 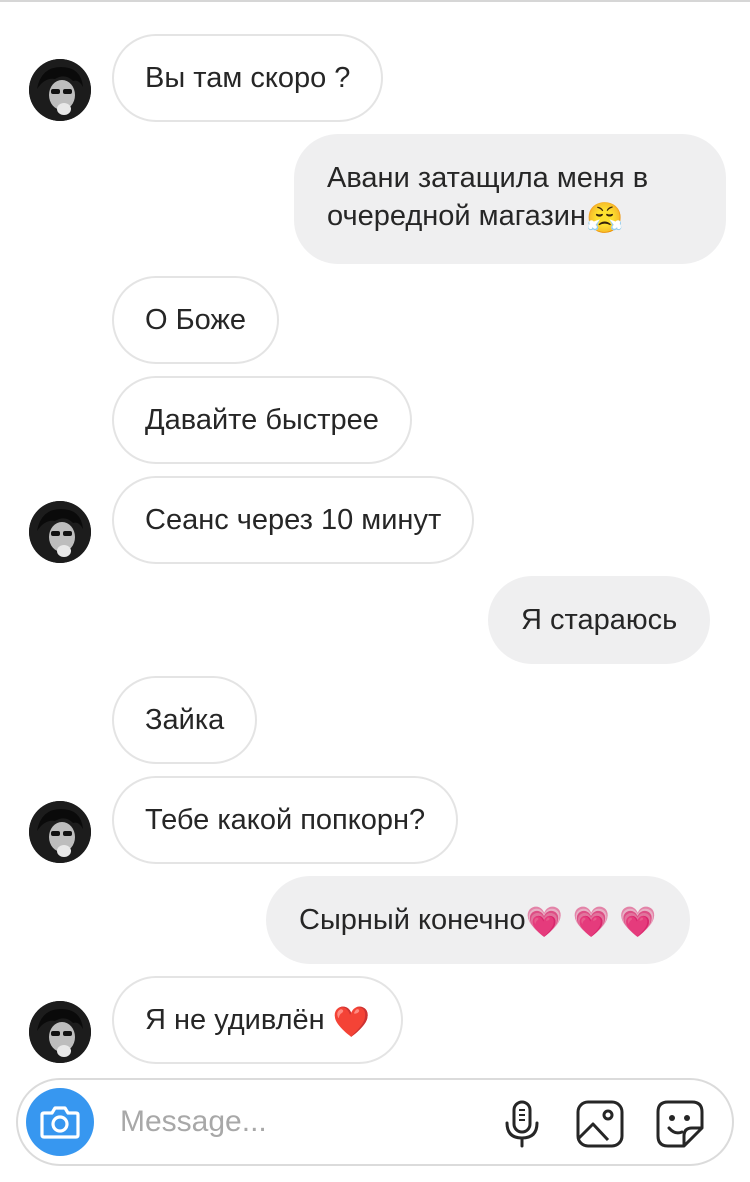 I want to click on sticker-icon, so click(x=680, y=1124).